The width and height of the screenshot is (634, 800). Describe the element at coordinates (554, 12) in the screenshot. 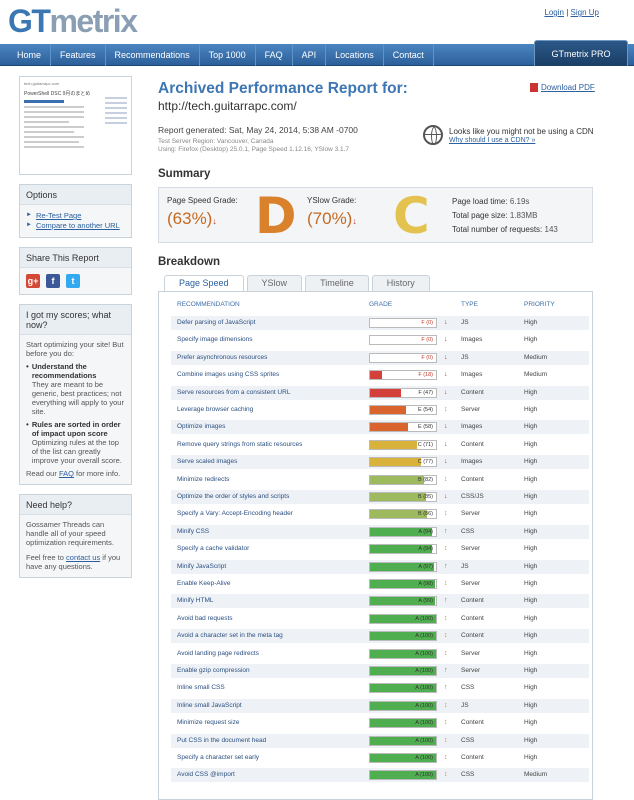

I see `login-link: Login` at that location.